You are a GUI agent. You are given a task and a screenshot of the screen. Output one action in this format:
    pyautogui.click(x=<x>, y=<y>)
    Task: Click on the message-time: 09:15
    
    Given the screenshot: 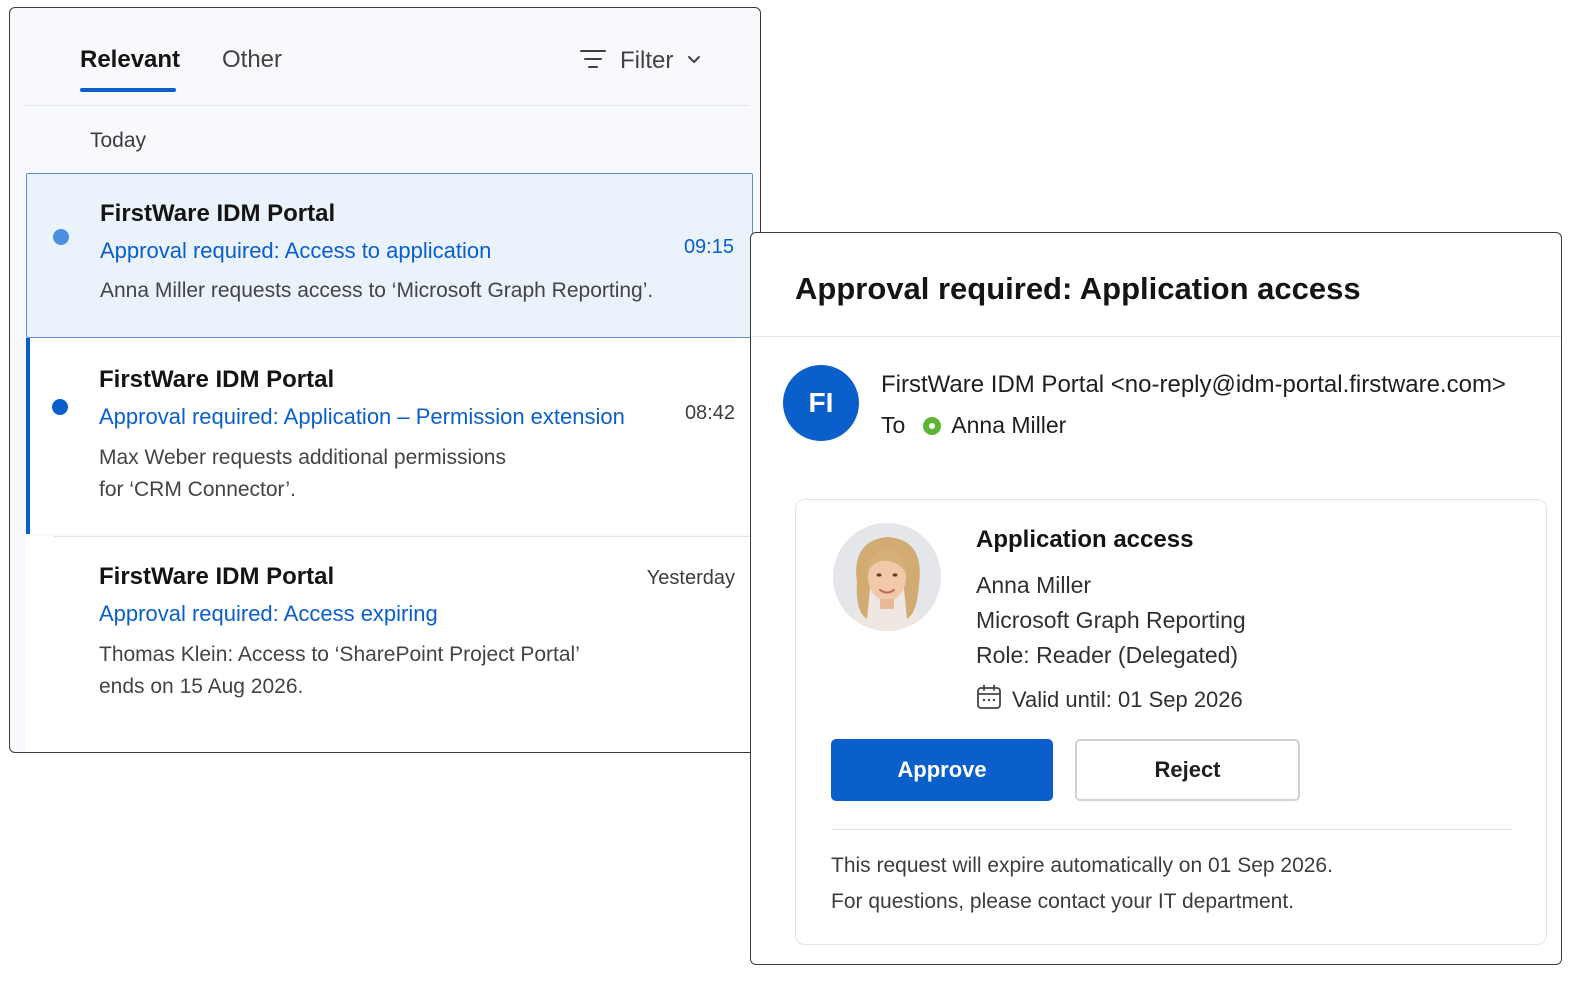 What is the action you would take?
    pyautogui.click(x=708, y=247)
    